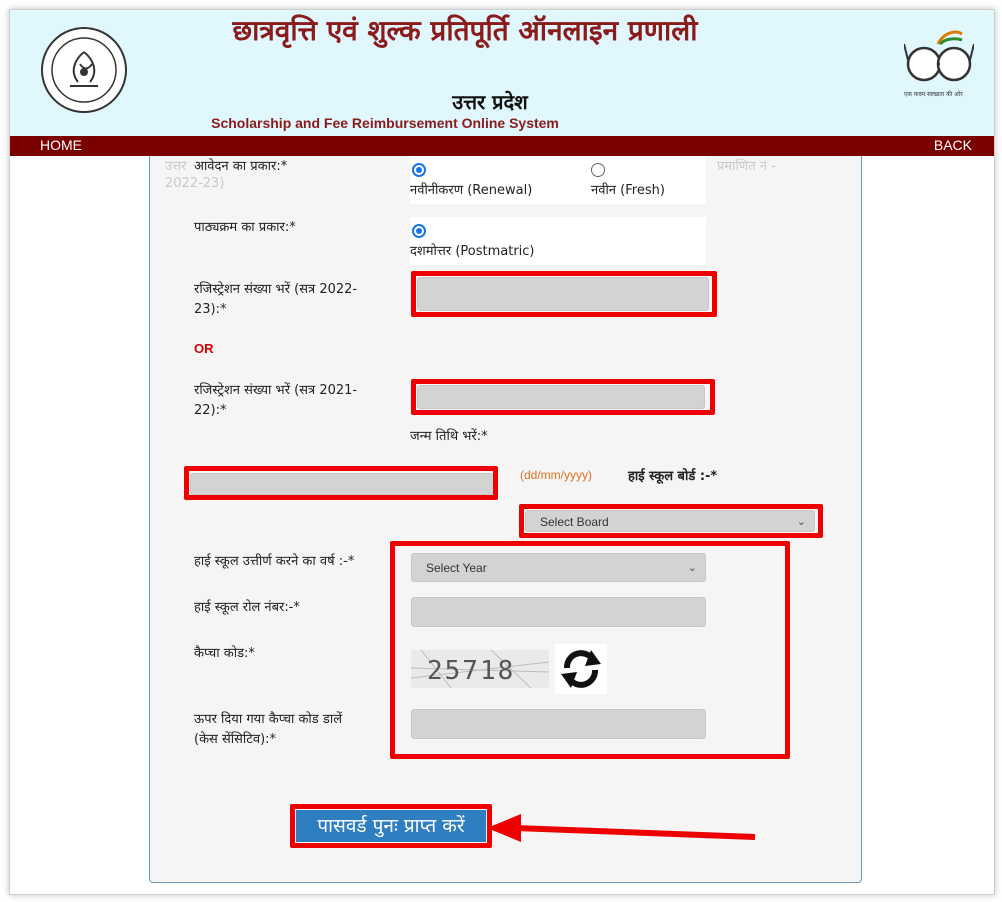 This screenshot has width=1002, height=902. Describe the element at coordinates (563, 397) in the screenshot. I see `highlight-registration-2021` at that location.